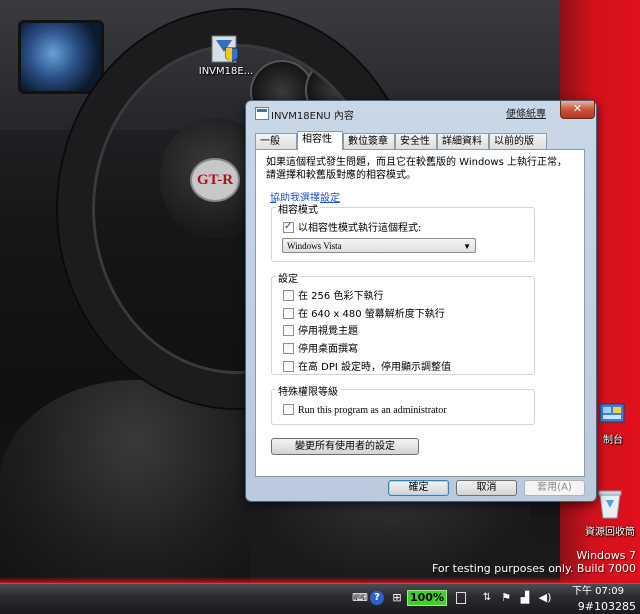  I want to click on dashboard-display, so click(61, 57).